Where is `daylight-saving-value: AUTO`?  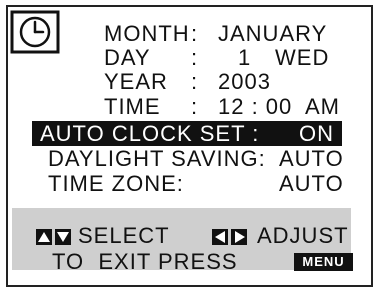 daylight-saving-value: AUTO is located at coordinates (311, 159).